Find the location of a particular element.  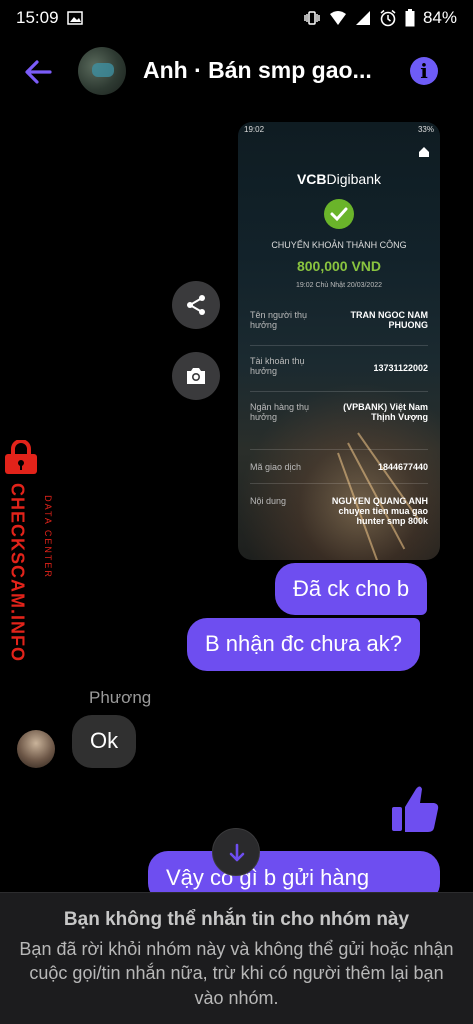

row-label: Tài khoản thụ hưởng is located at coordinates (277, 366).